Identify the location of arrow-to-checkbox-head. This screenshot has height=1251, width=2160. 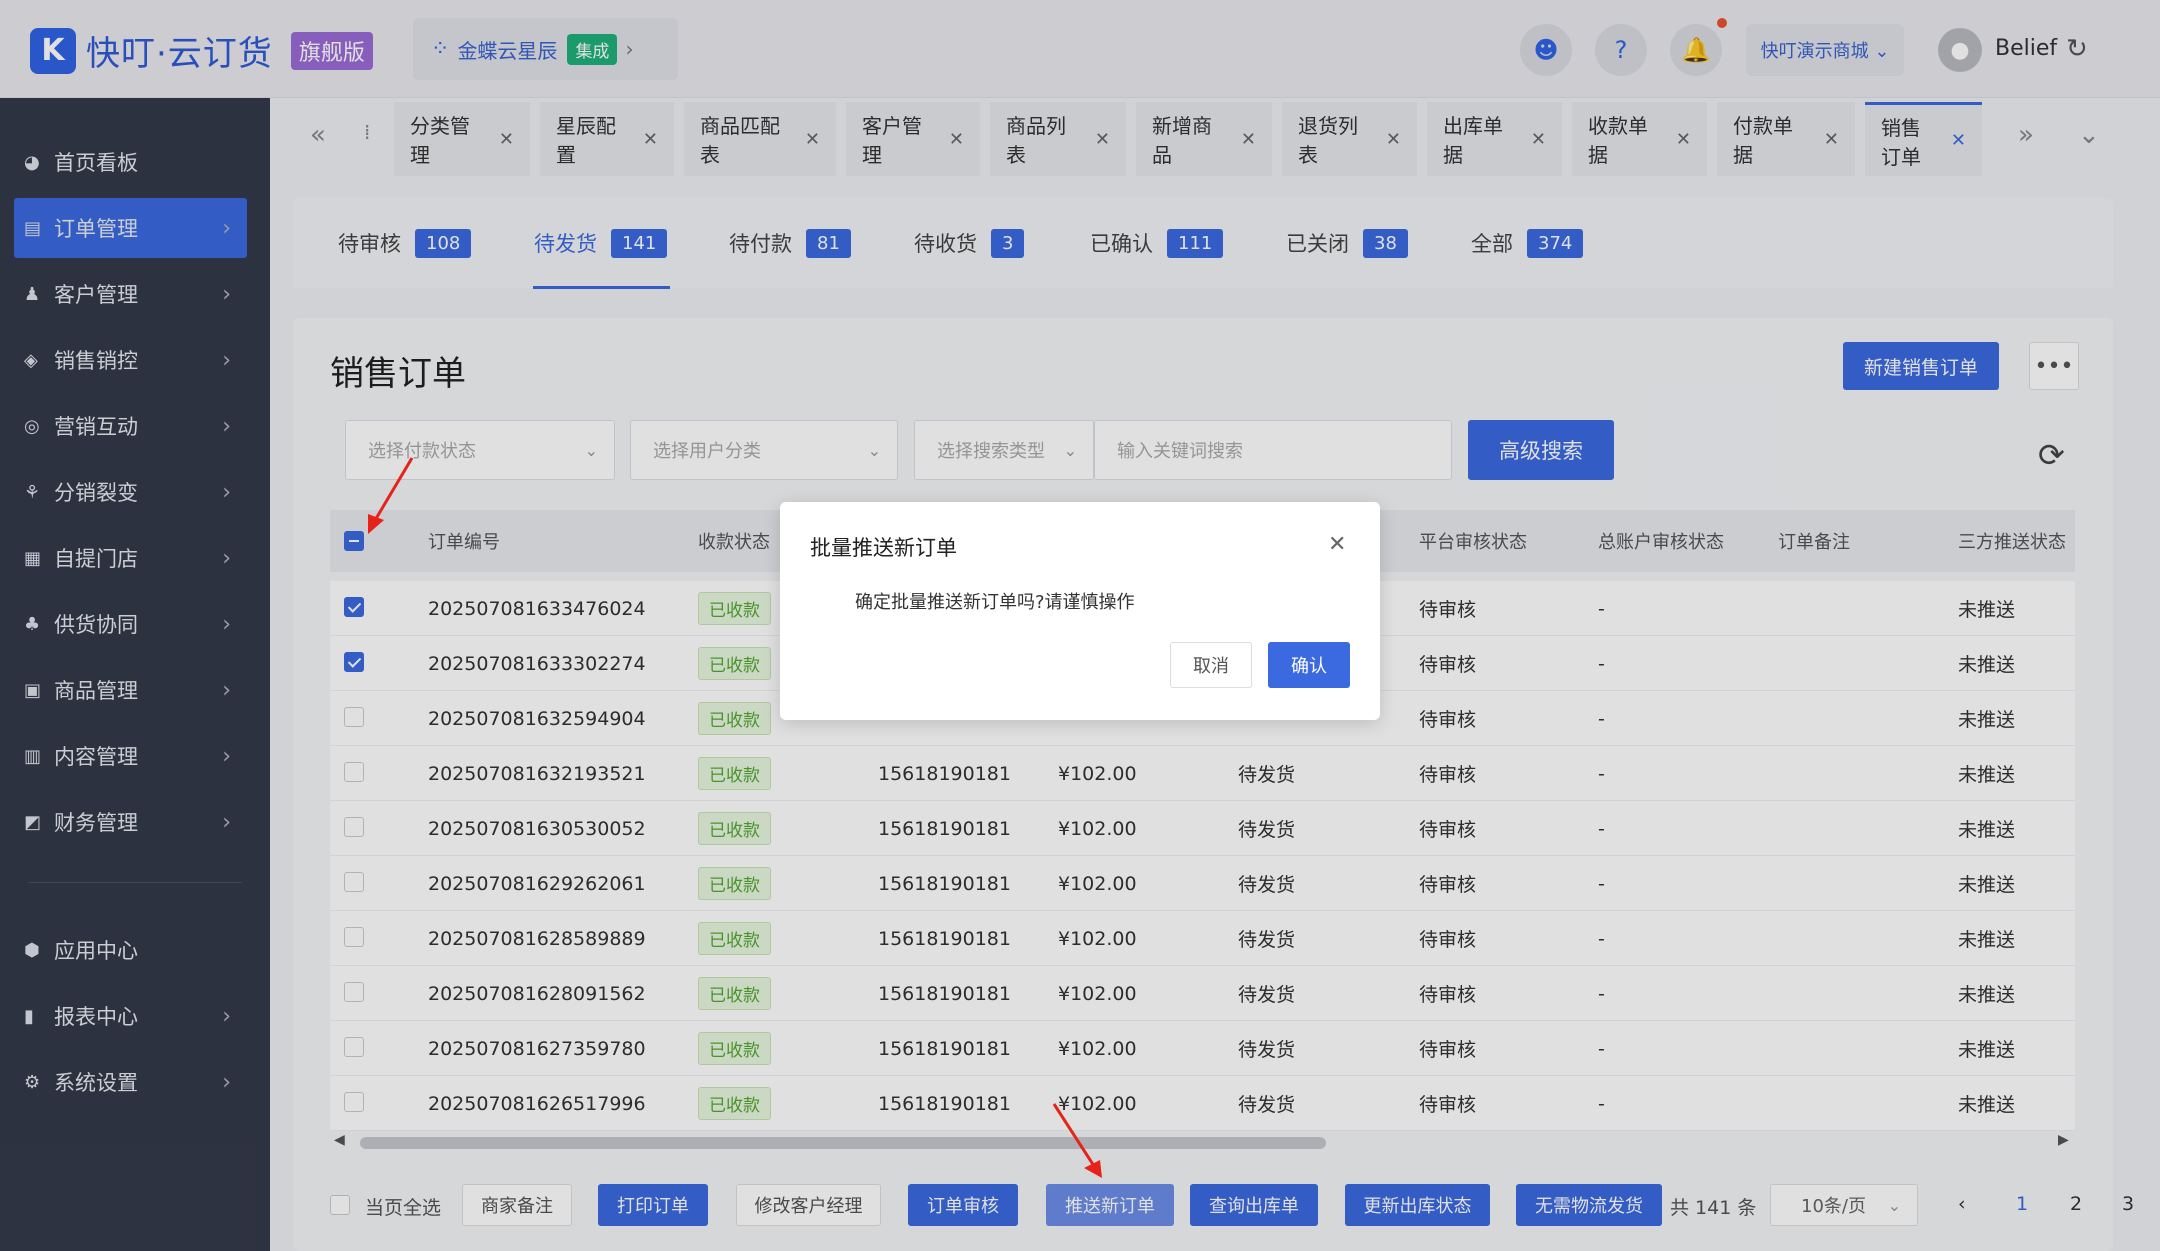
(376, 524).